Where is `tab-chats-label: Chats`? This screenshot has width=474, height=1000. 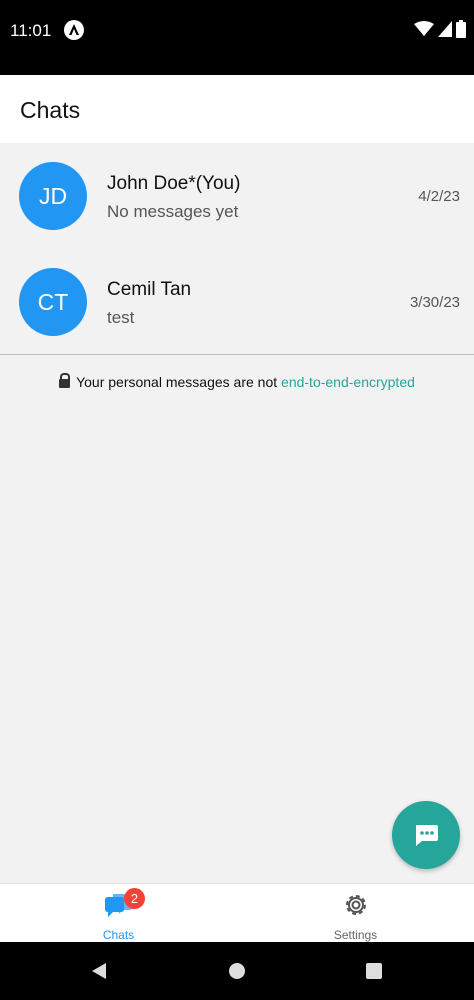
tab-chats-label: Chats is located at coordinates (118, 935).